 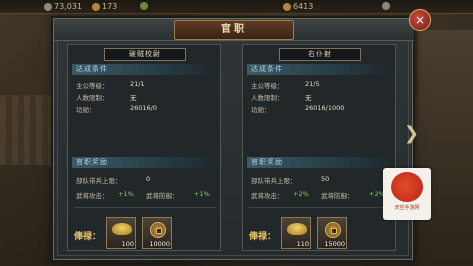 What do you see at coordinates (312, 84) in the screenshot?
I see `lord-level-value: 21/5` at bounding box center [312, 84].